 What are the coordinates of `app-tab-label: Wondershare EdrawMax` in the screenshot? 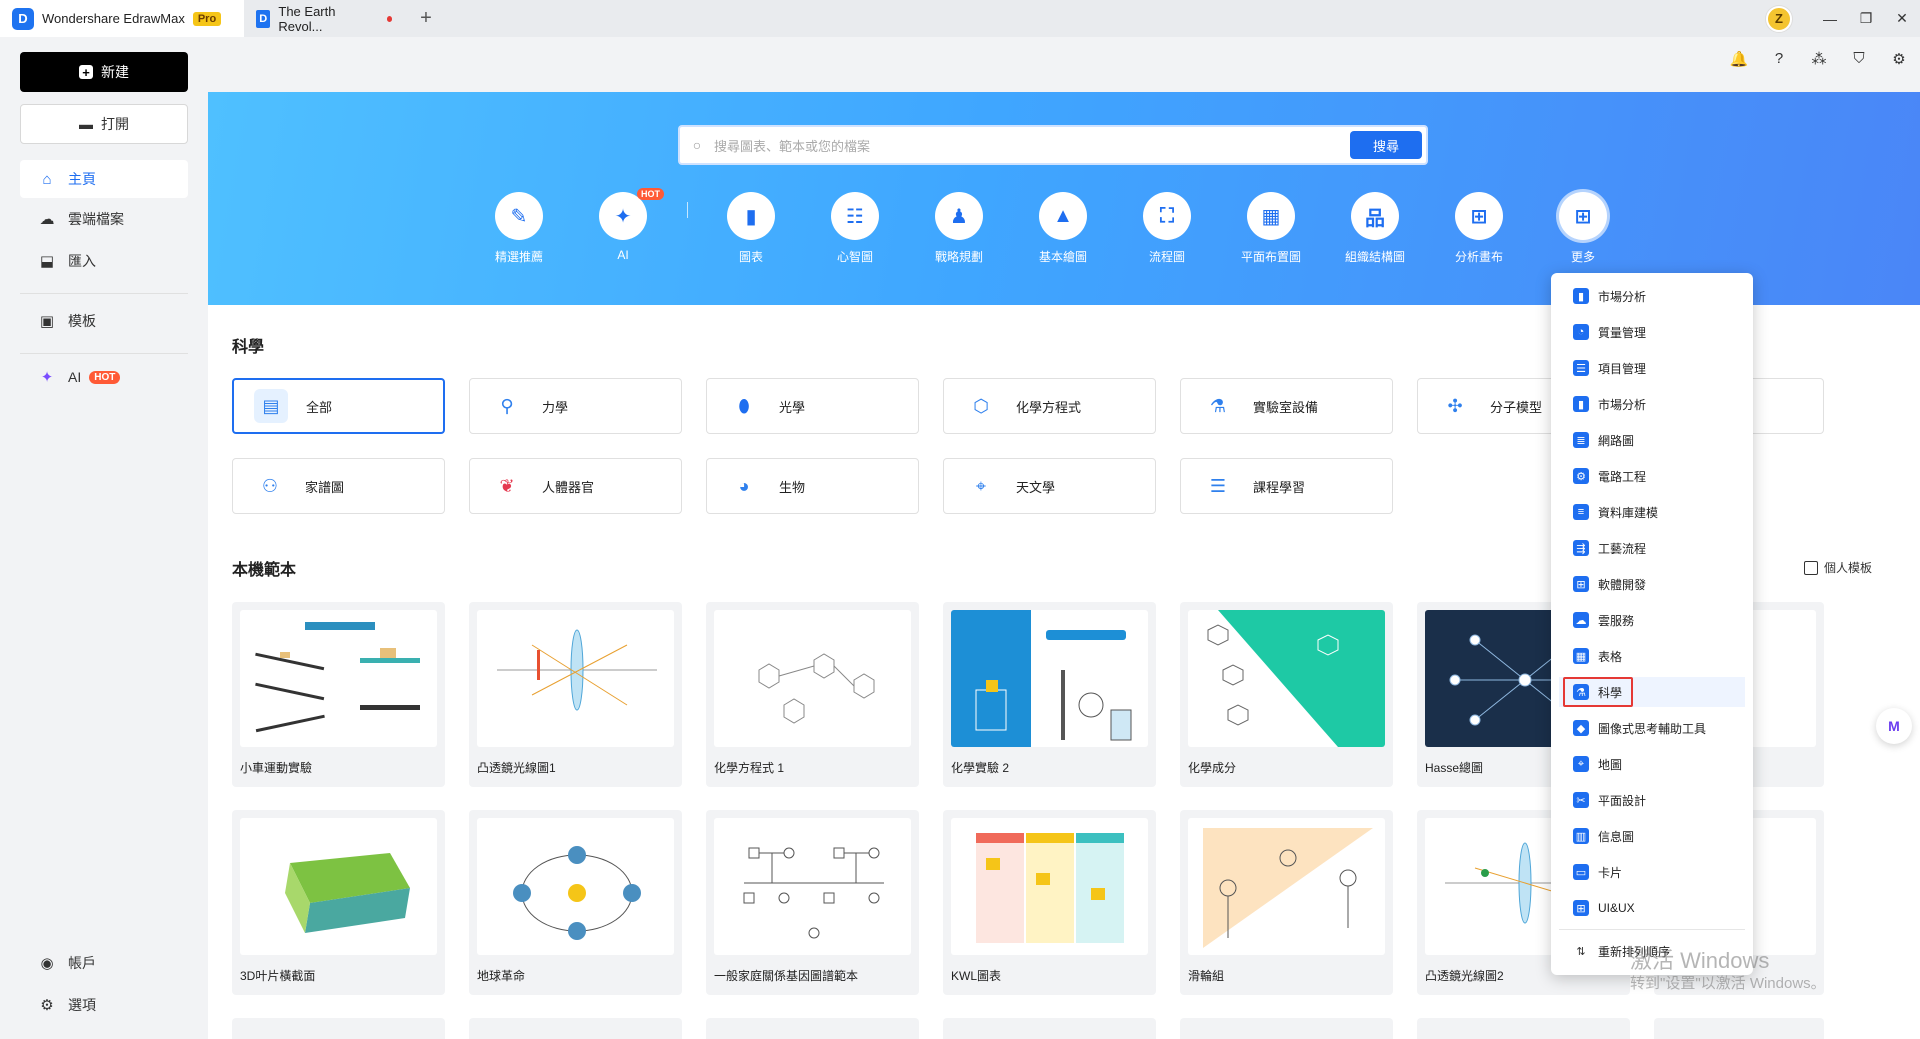 It's located at (113, 18).